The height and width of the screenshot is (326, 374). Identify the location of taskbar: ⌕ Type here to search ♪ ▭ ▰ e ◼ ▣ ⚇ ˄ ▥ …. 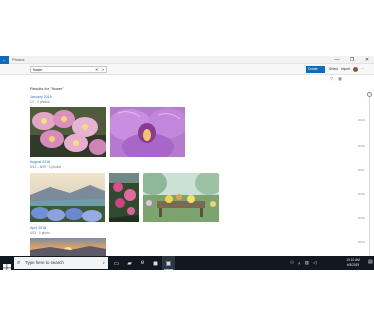
(187, 264).